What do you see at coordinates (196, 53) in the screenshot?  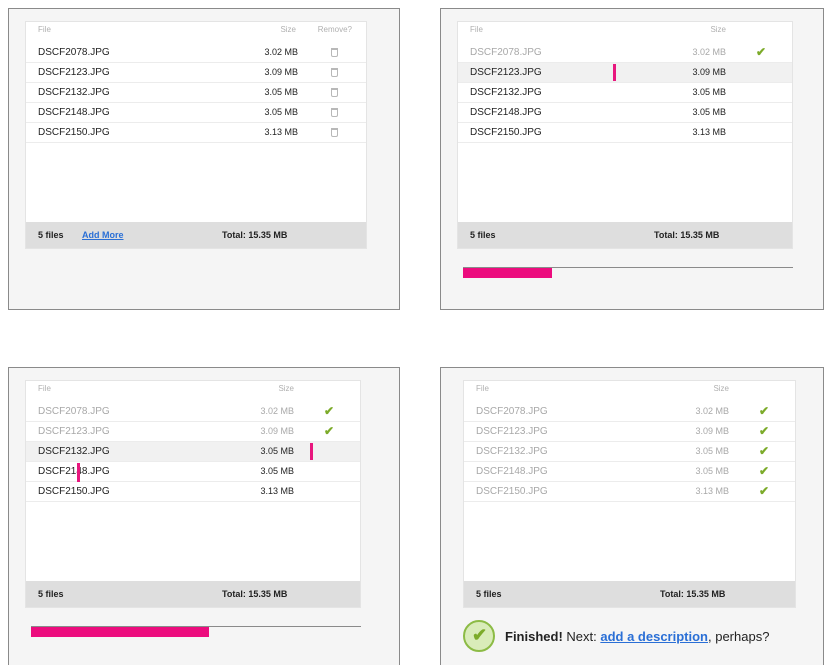 I see `file-row: DSCF2078.JPG 3.02 MB` at bounding box center [196, 53].